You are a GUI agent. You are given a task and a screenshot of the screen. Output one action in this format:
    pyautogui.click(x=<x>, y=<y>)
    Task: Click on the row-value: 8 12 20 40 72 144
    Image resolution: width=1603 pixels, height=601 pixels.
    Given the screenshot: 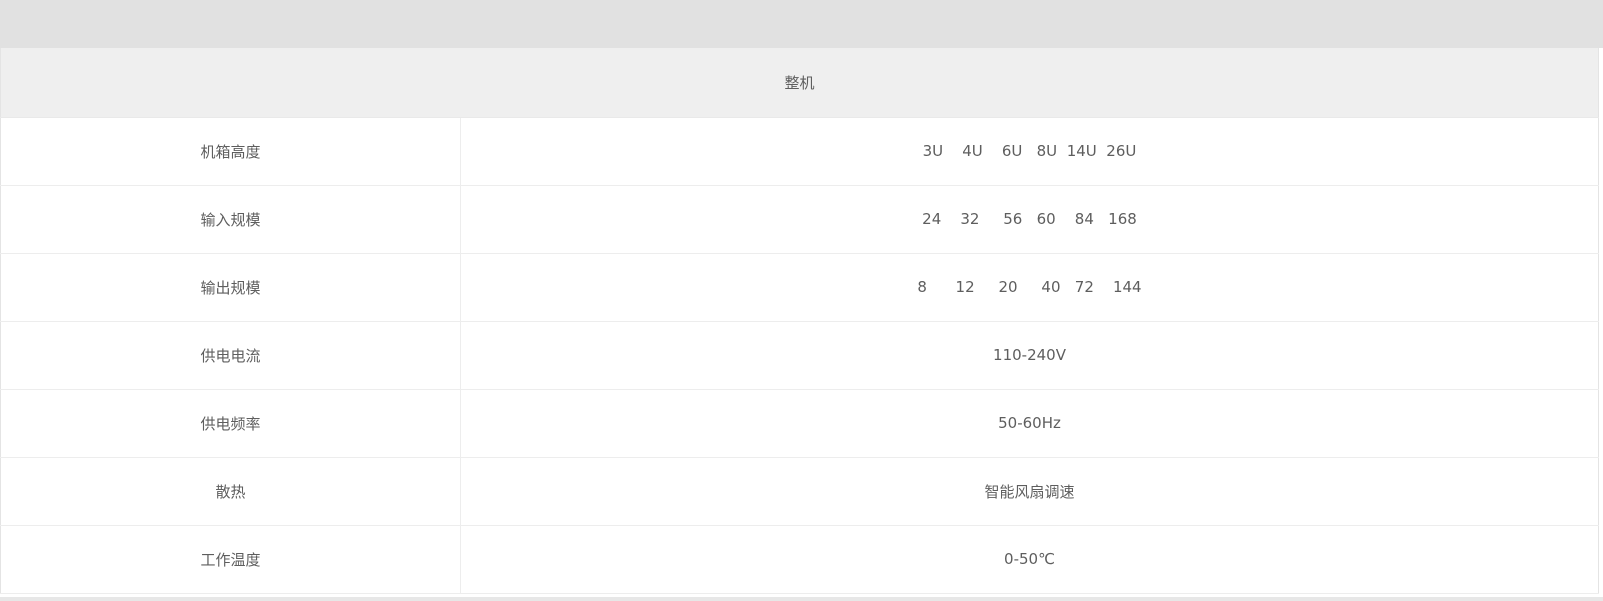 What is the action you would take?
    pyautogui.click(x=1029, y=287)
    